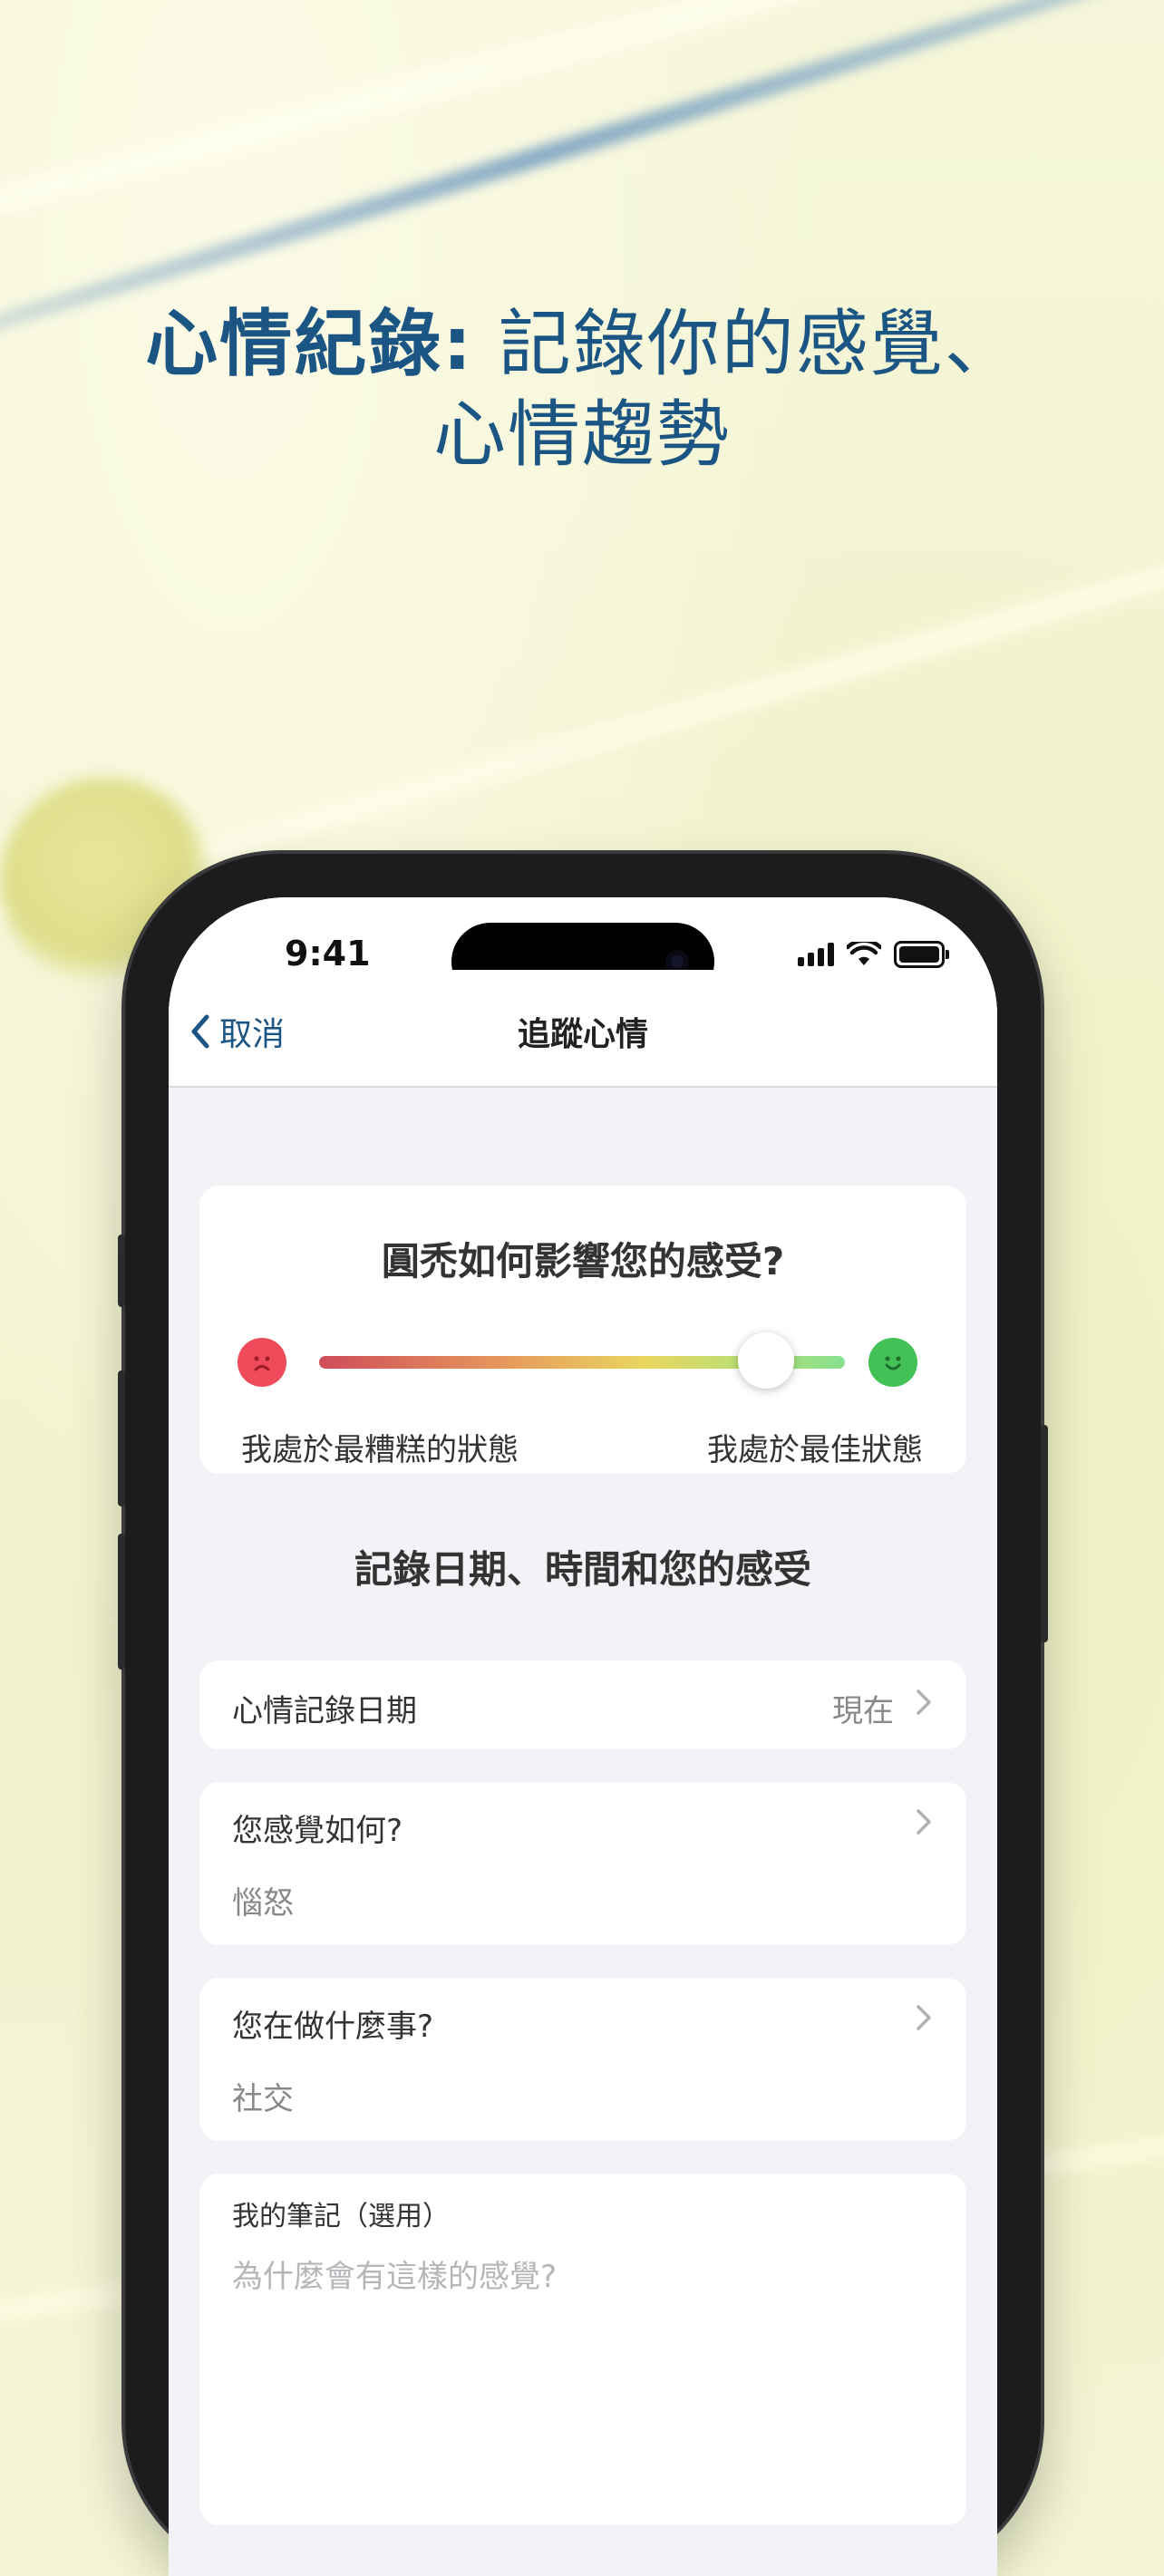 The width and height of the screenshot is (1164, 2576). I want to click on headline: 心情紀錄: 記錄你的感覺、 心情趨勢, so click(582, 389).